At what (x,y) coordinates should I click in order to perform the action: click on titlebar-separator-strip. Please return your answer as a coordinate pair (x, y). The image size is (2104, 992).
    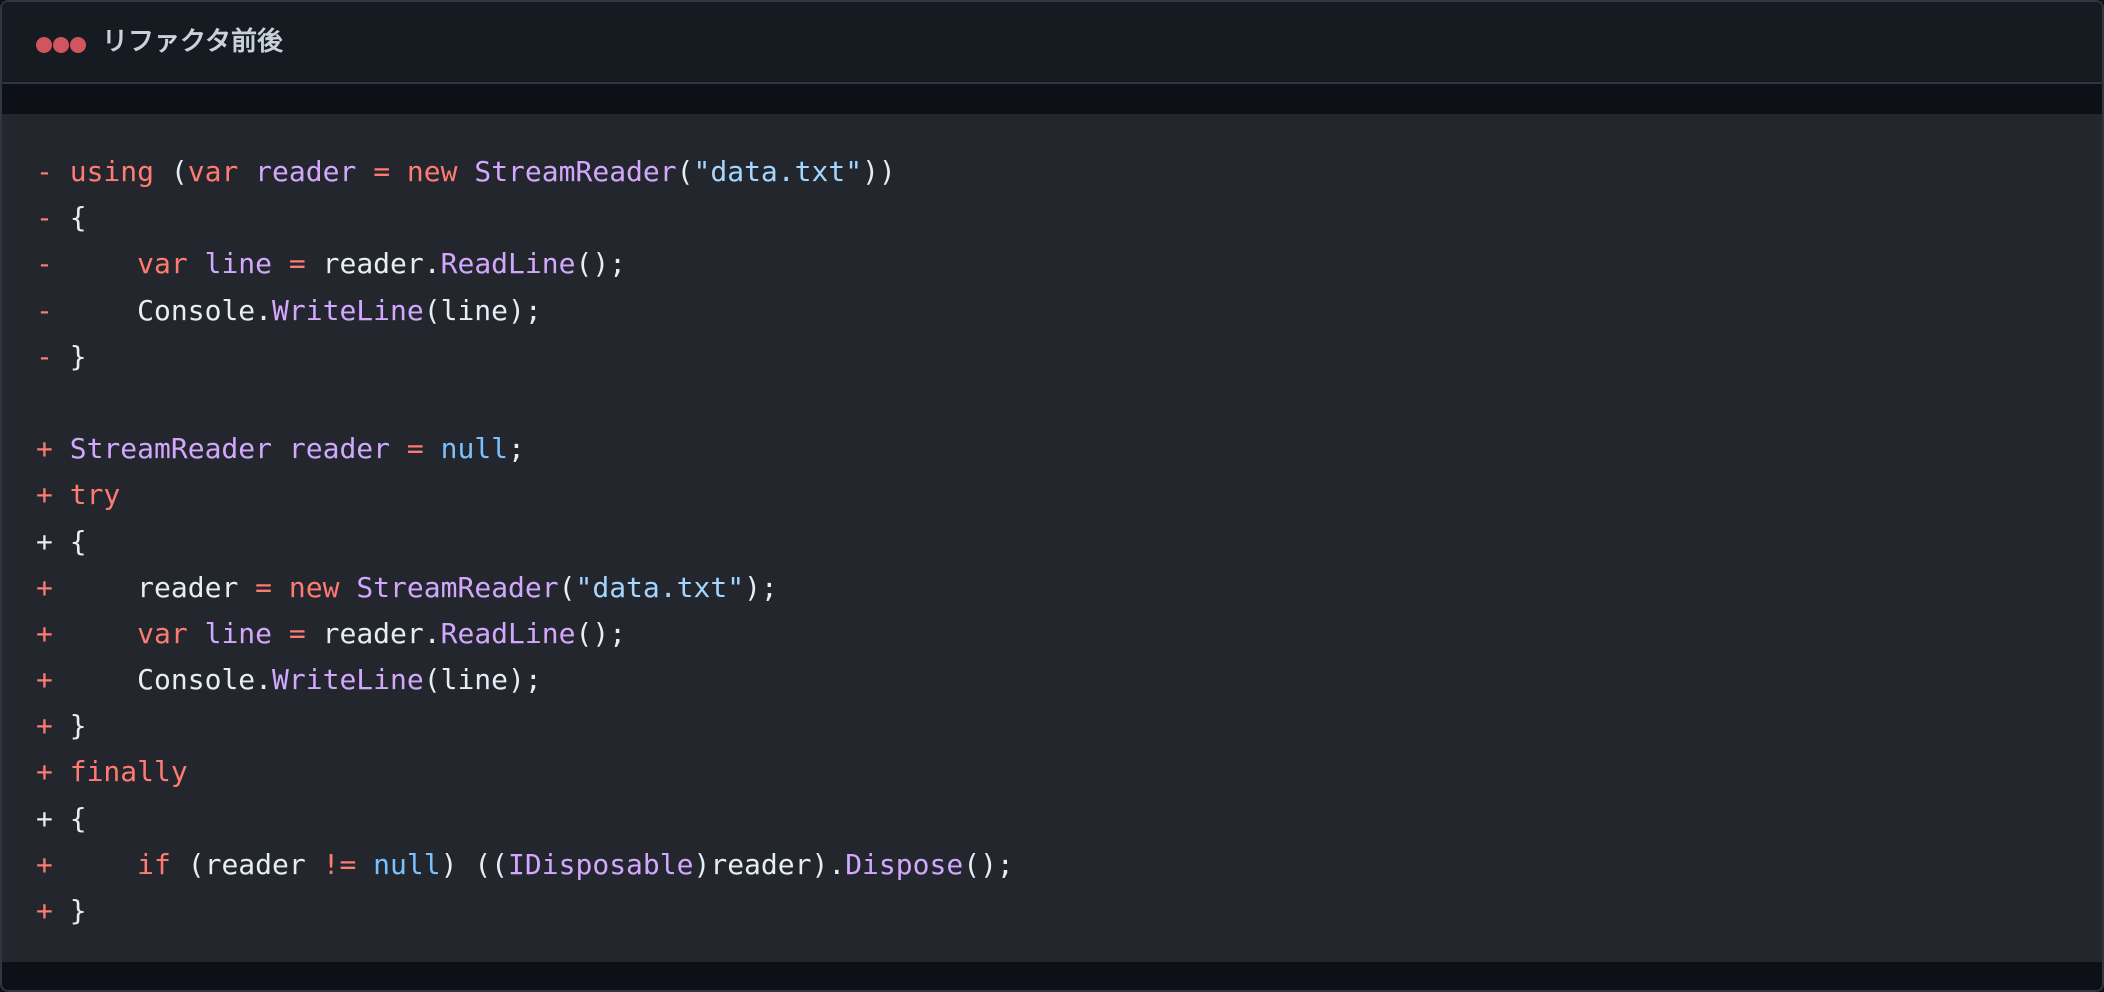
    Looking at the image, I should click on (1052, 99).